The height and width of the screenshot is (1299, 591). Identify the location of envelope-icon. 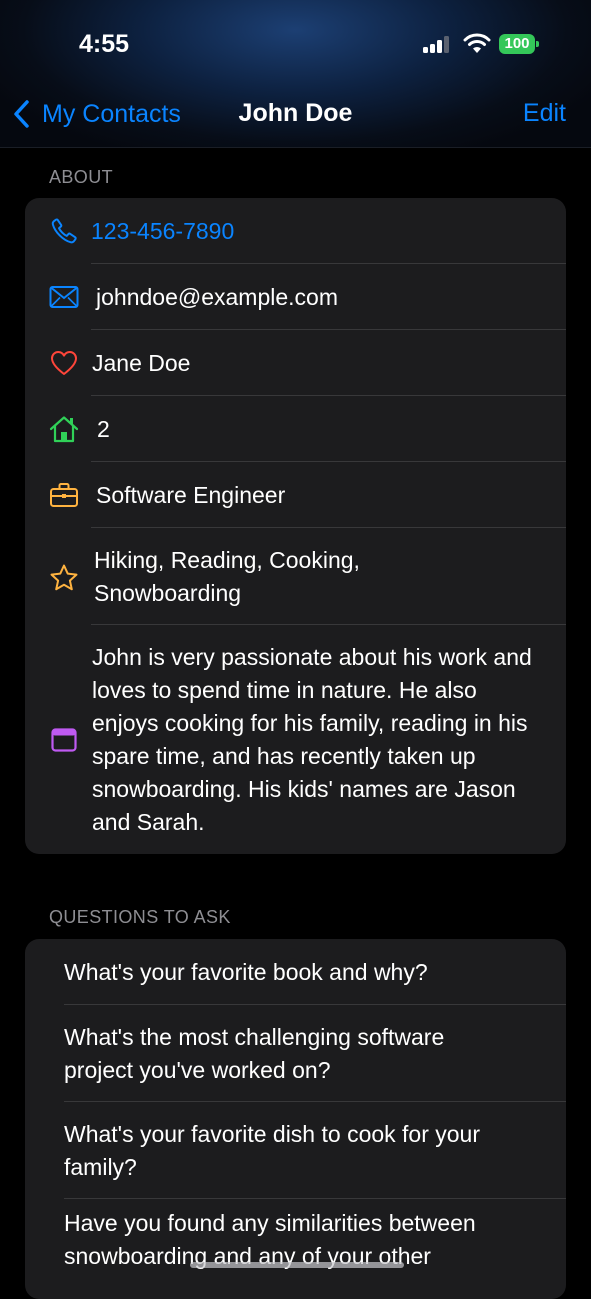
(64, 297).